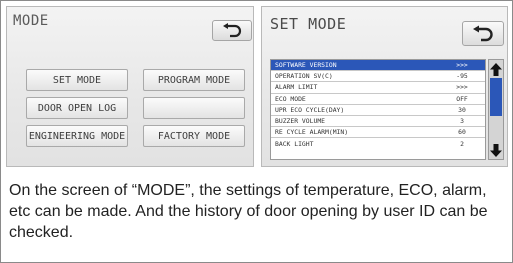 This screenshot has width=513, height=263. What do you see at coordinates (194, 108) in the screenshot?
I see `blank-button` at bounding box center [194, 108].